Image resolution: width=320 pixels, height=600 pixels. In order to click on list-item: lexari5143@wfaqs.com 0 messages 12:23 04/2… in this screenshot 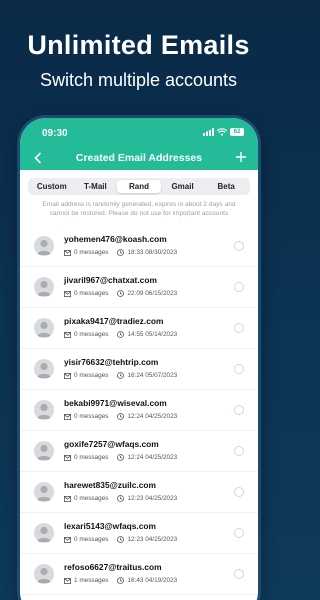, I will do `click(139, 533)`.